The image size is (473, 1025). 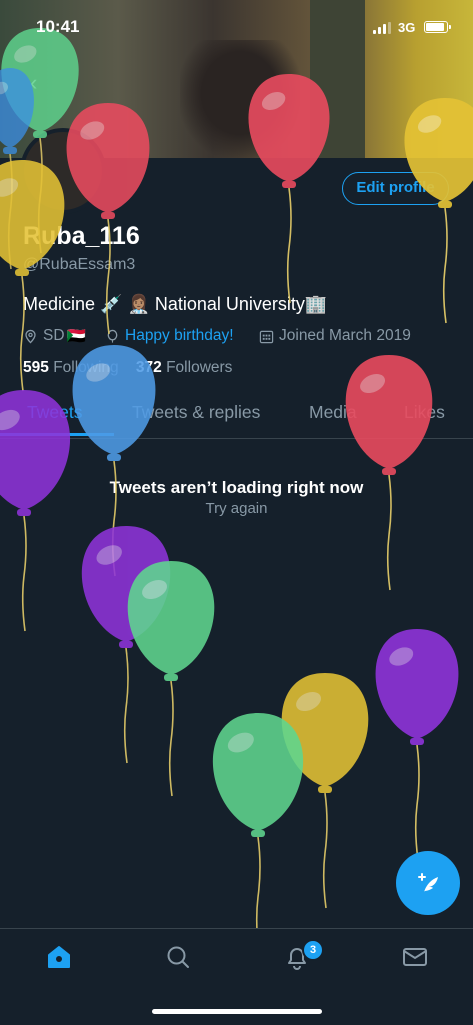 I want to click on error-title: Tweets aren’t loading right now, so click(x=236, y=487).